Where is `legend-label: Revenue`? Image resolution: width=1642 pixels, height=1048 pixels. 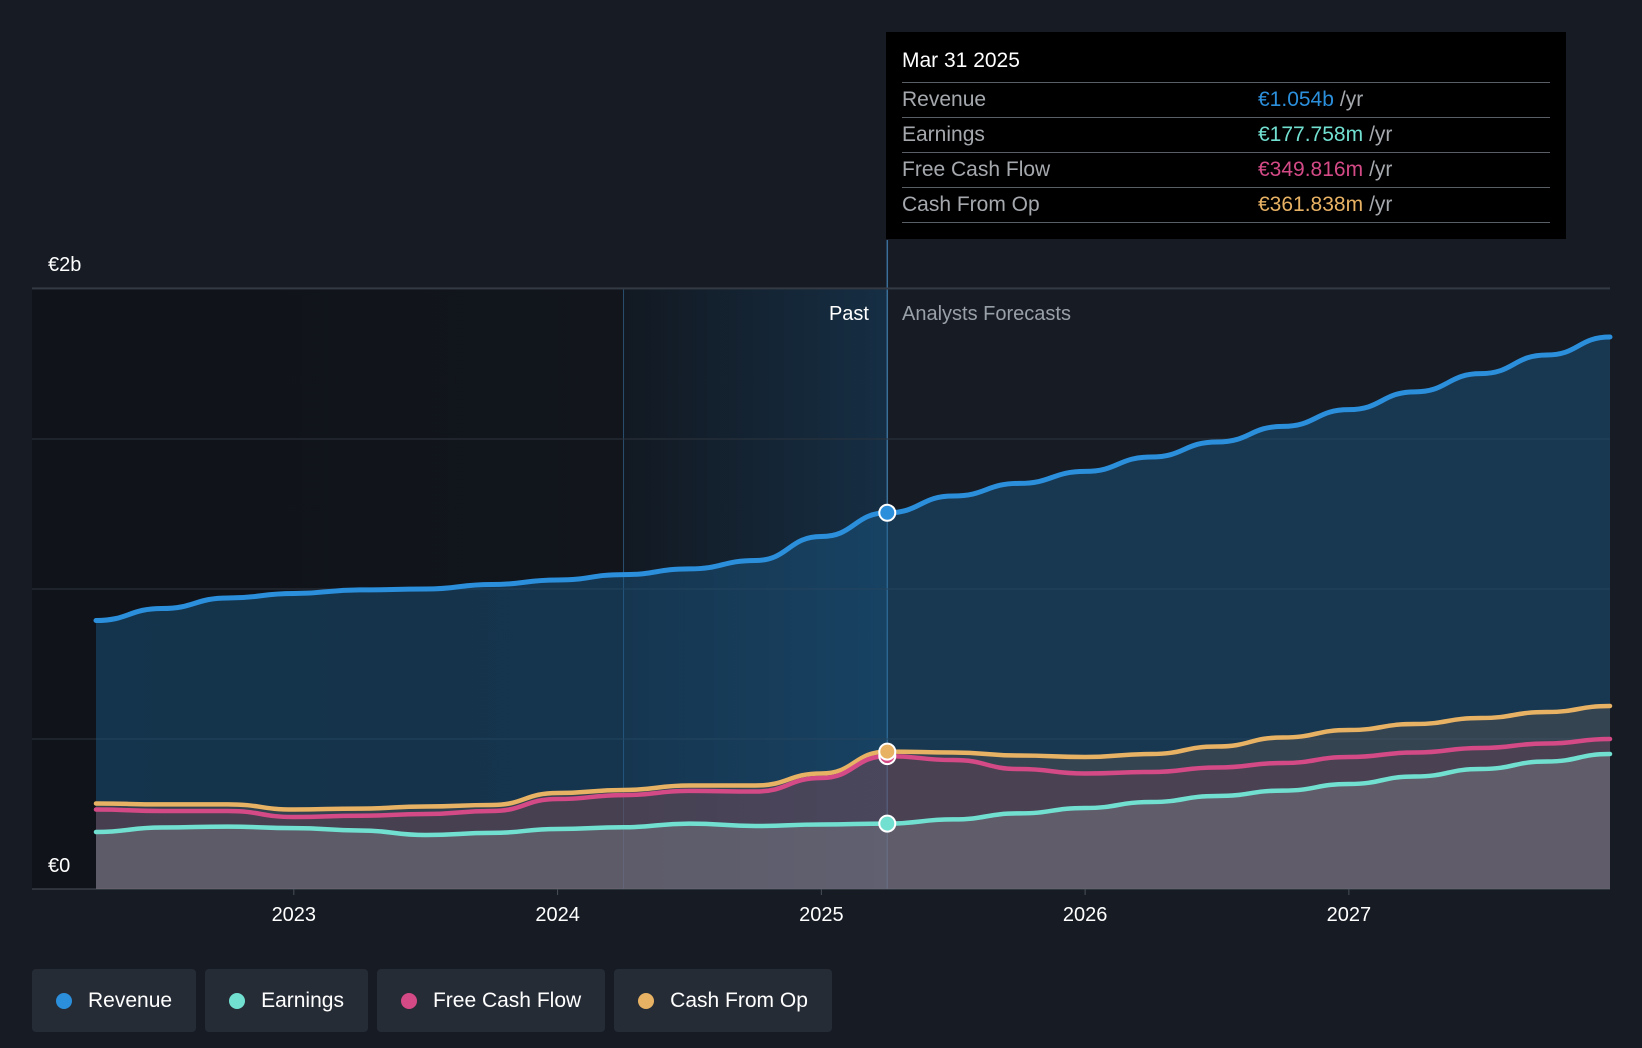 legend-label: Revenue is located at coordinates (130, 1000).